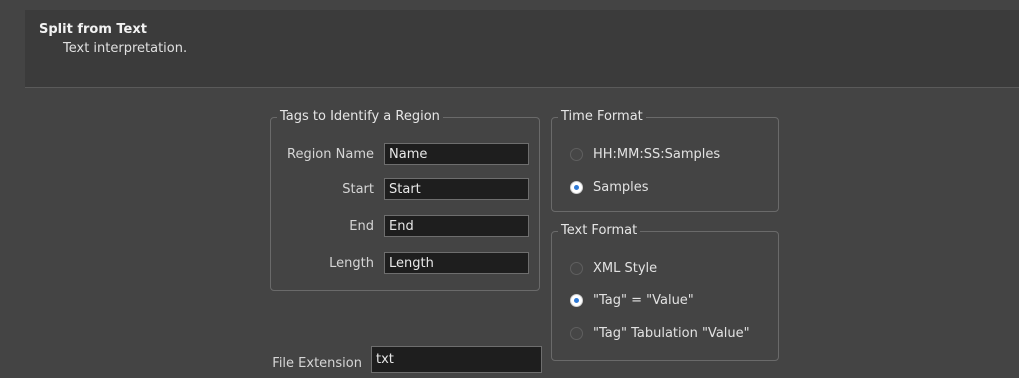 The height and width of the screenshot is (378, 1024). Describe the element at coordinates (351, 263) in the screenshot. I see `length-label: Length` at that location.